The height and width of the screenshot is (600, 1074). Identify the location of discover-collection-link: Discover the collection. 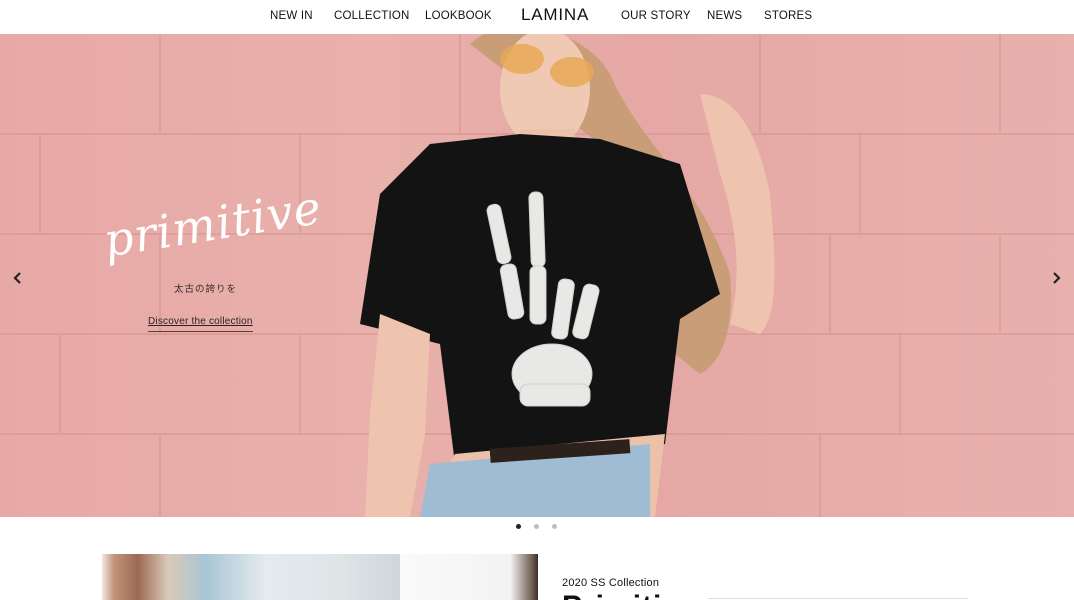
(200, 324).